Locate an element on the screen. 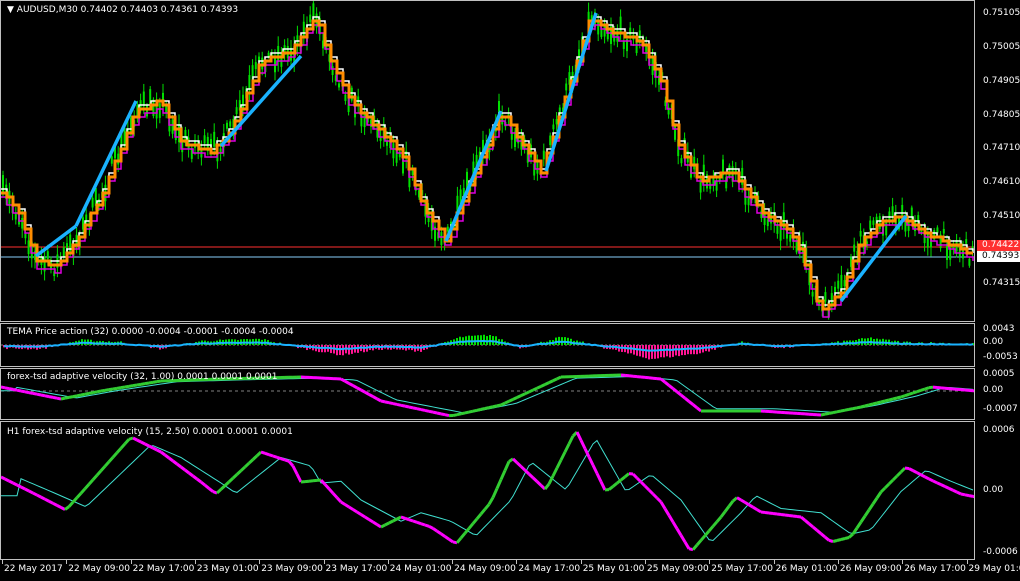 Image resolution: width=1020 pixels, height=581 pixels. dropdown-arrow-icon: ▼ is located at coordinates (12, 10).